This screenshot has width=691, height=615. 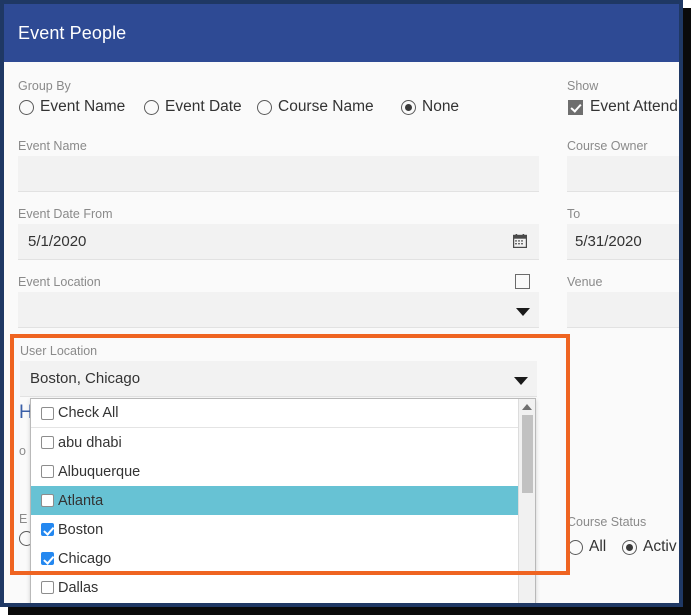 I want to click on dropdown-scrollbar, so click(x=526, y=501).